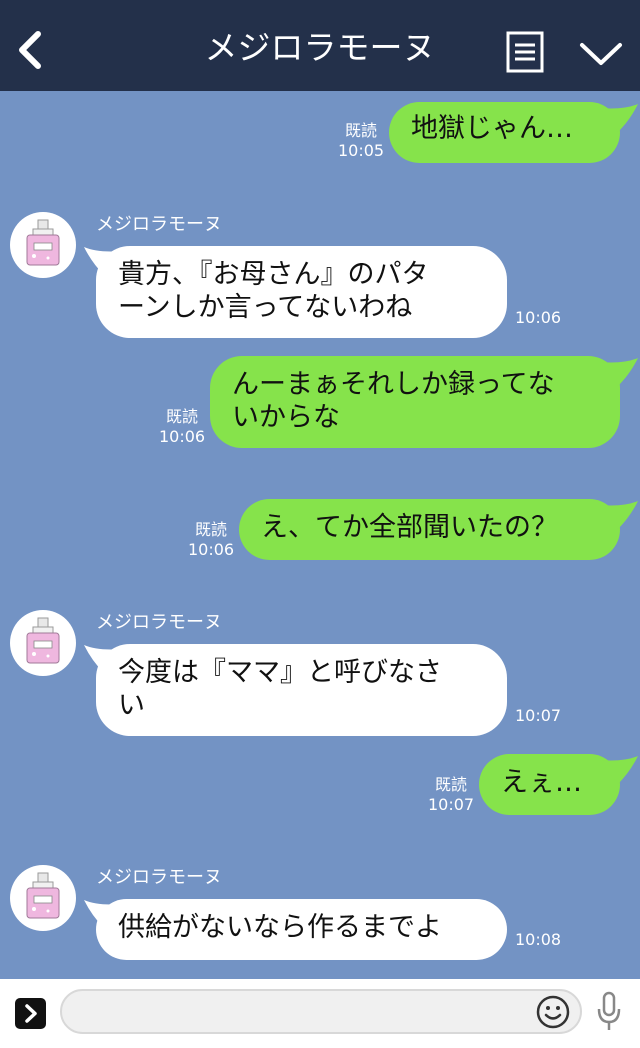  What do you see at coordinates (415, 402) in the screenshot?
I see `my-message-bubble: んーまぁそれしか録ってな いからな` at bounding box center [415, 402].